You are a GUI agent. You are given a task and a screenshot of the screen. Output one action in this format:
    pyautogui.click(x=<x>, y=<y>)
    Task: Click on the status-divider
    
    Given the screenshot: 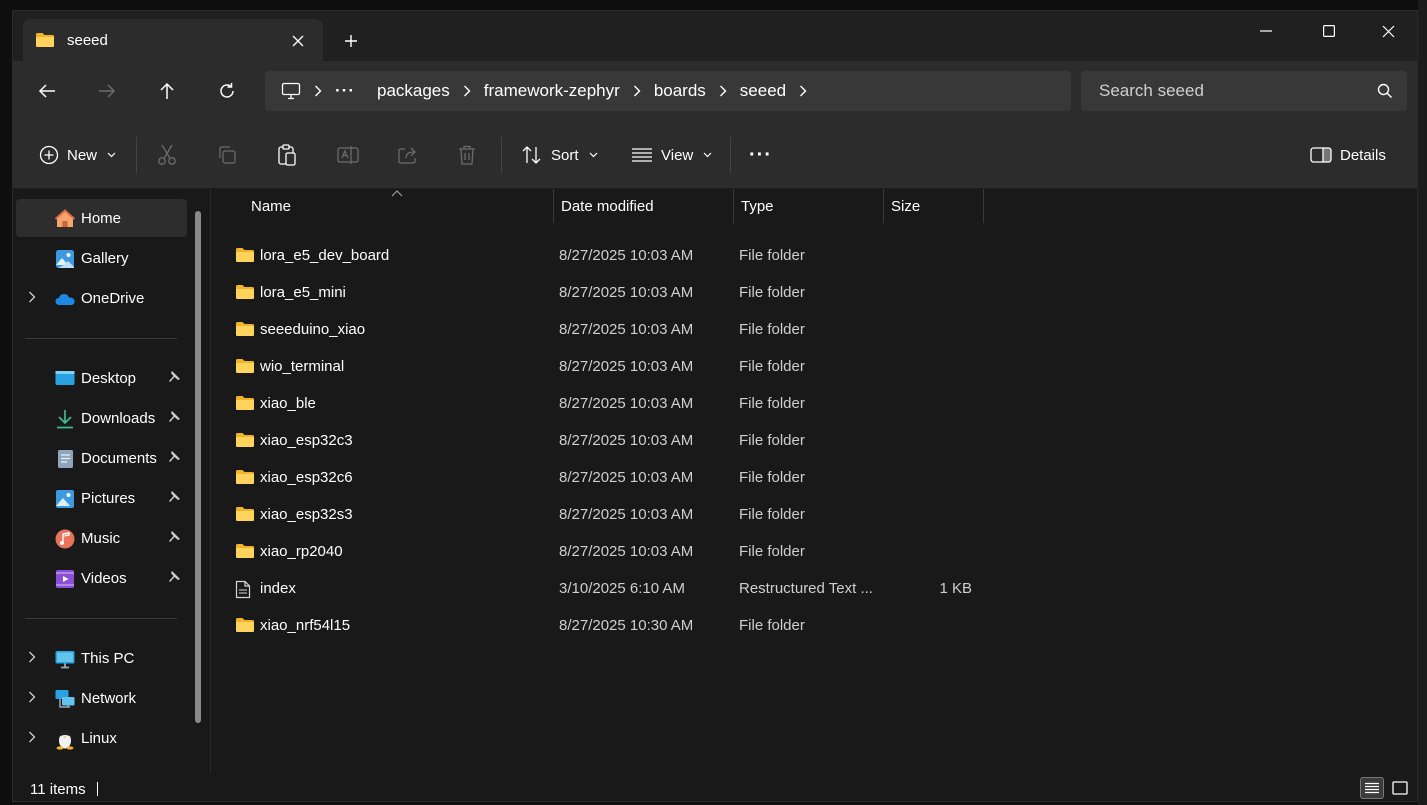 What is the action you would take?
    pyautogui.click(x=97, y=789)
    